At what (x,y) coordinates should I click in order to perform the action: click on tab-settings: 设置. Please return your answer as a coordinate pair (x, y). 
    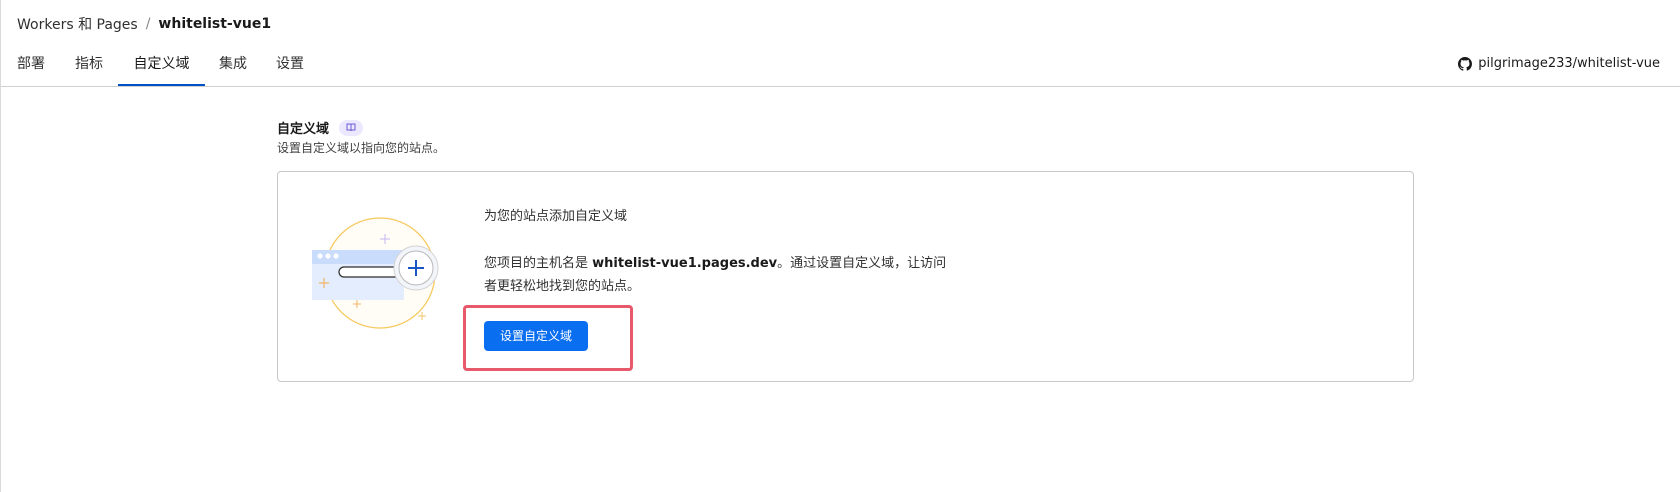
    Looking at the image, I should click on (290, 67).